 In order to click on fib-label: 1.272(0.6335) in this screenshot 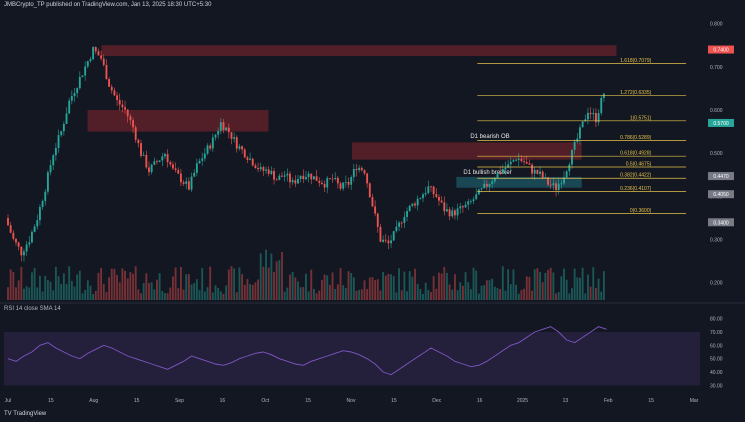, I will do `click(635, 93)`.